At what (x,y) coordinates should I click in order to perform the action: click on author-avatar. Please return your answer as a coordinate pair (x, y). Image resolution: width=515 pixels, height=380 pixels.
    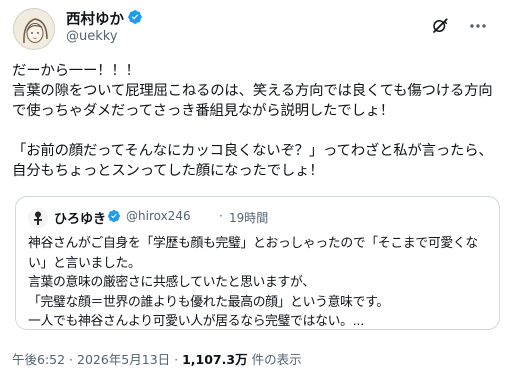
    Looking at the image, I should click on (34, 29).